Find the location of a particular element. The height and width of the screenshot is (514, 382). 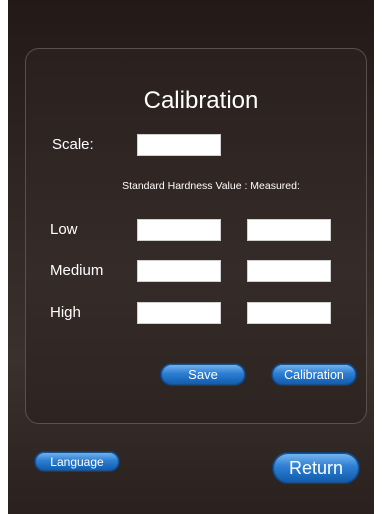

row-label-high: High is located at coordinates (65, 312).